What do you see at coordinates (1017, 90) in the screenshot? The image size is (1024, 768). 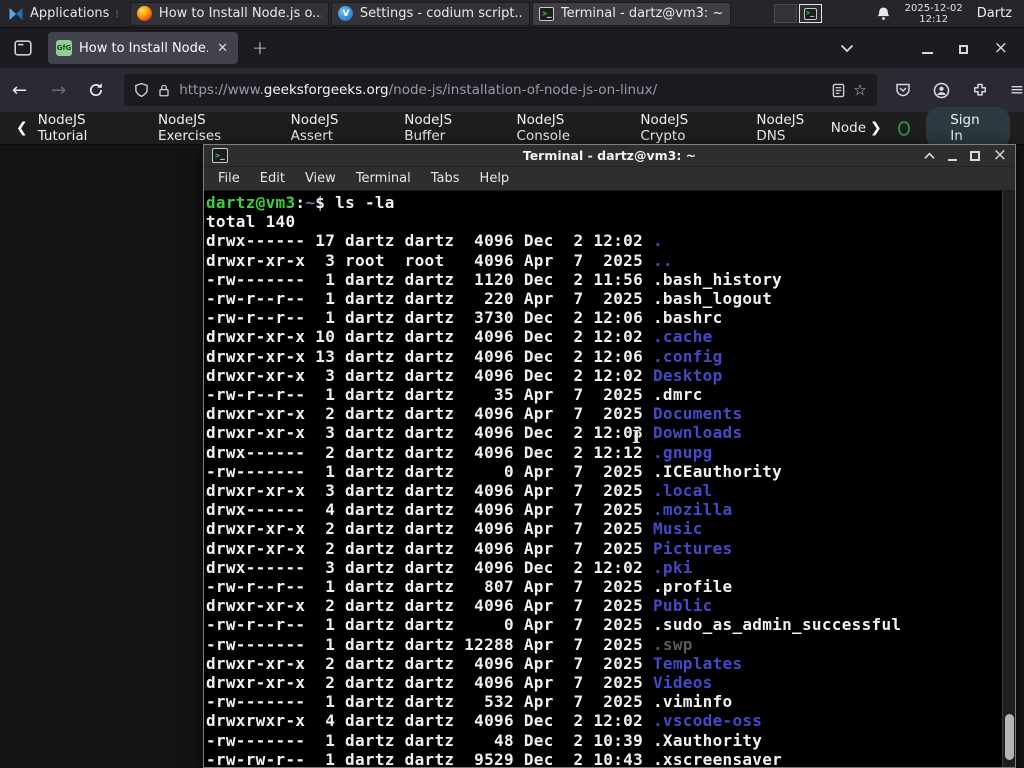 I see `menu-hamburger-icon: ≡` at bounding box center [1017, 90].